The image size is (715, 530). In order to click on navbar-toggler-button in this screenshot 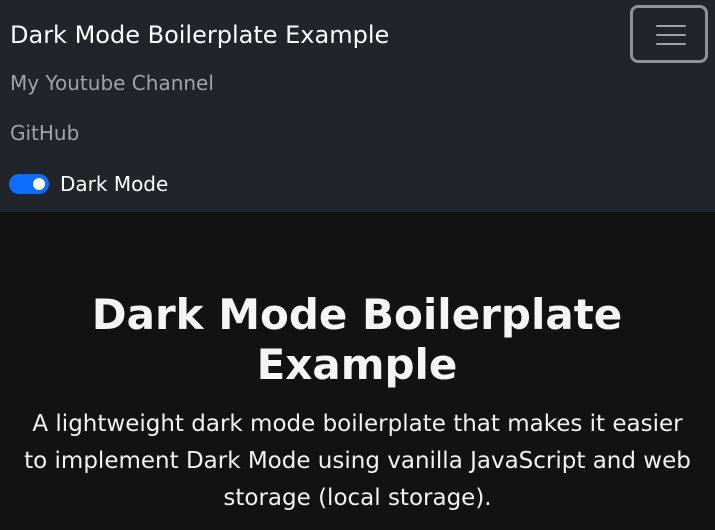, I will do `click(669, 34)`.